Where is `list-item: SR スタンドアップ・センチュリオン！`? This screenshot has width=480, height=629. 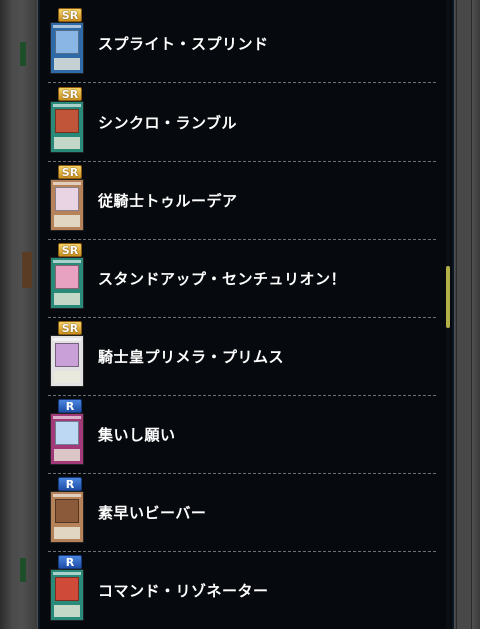
list-item: SR スタンドアップ・センチュリオン！ is located at coordinates (242, 278).